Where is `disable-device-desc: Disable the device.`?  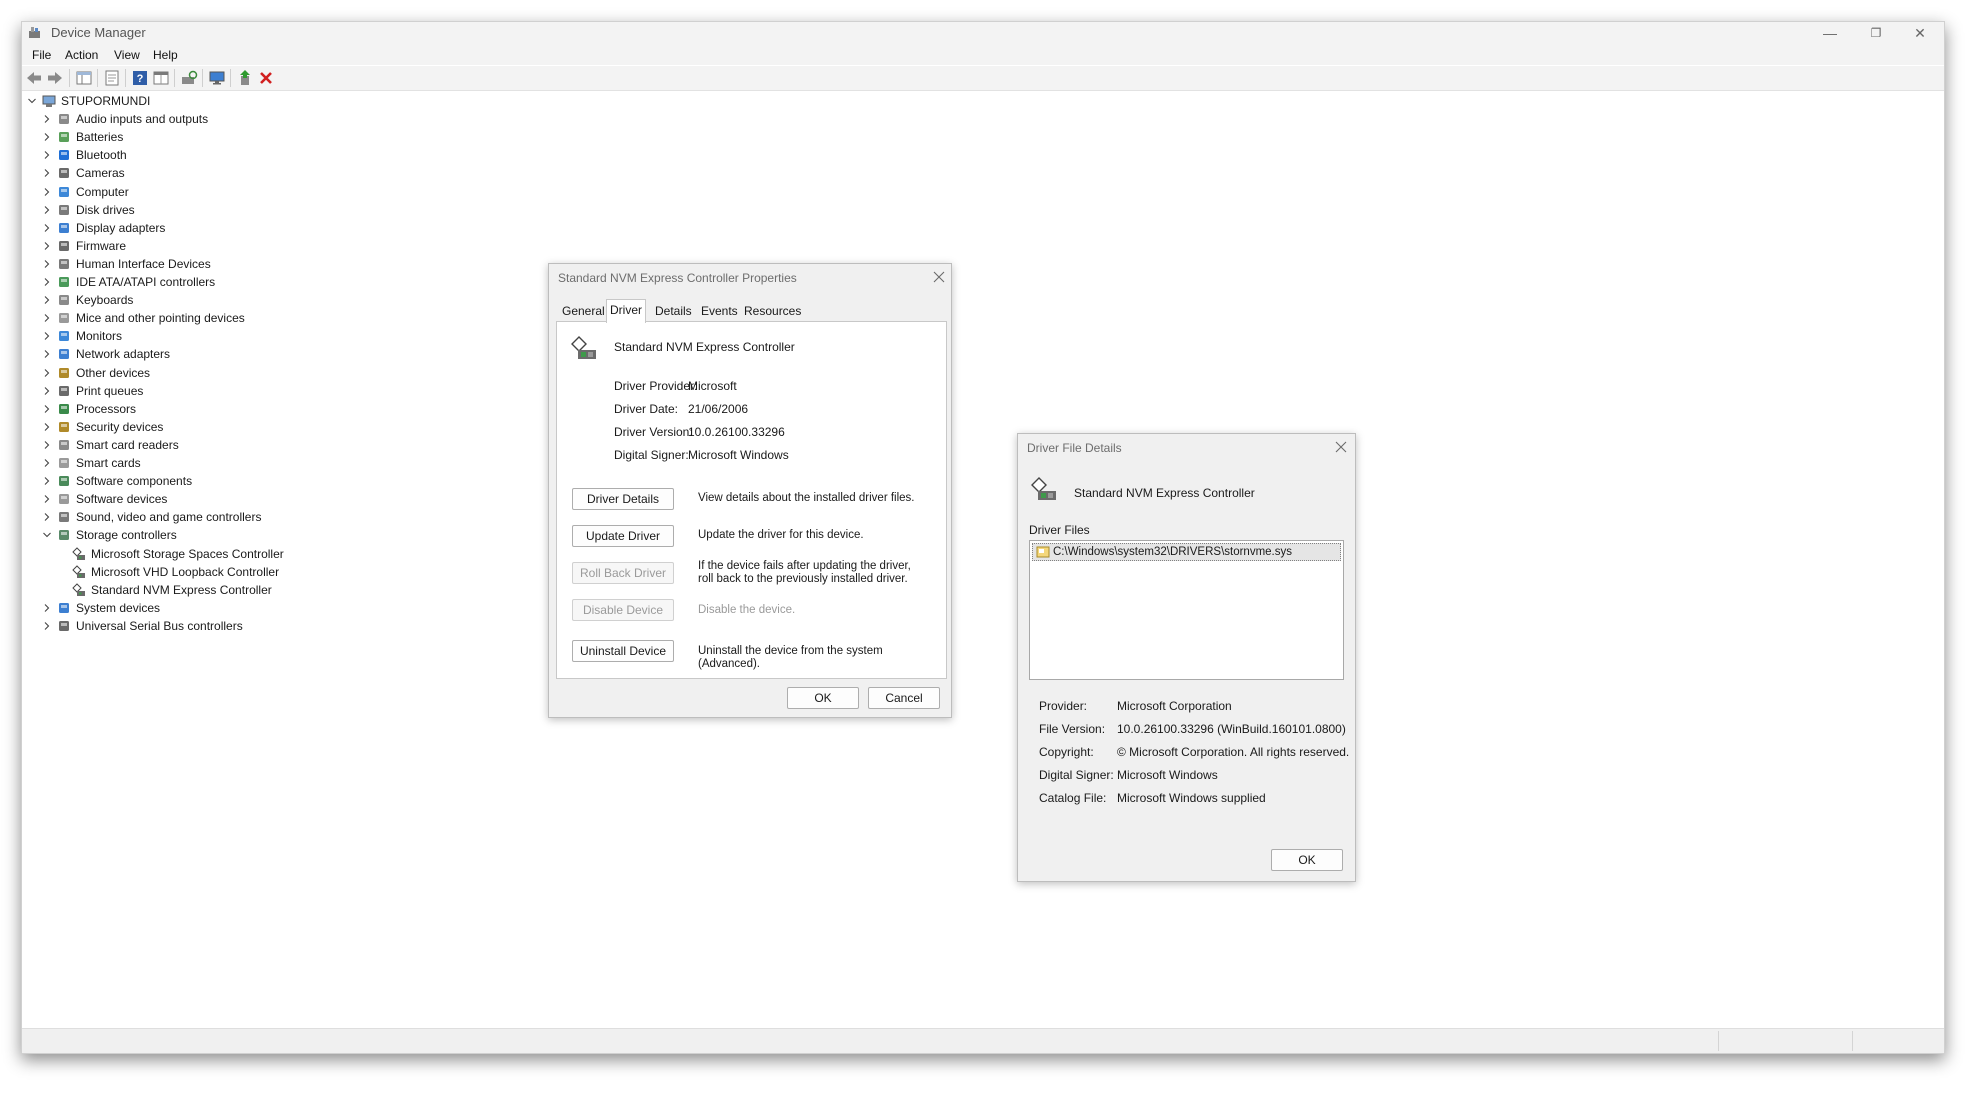
disable-device-desc: Disable the device. is located at coordinates (747, 610).